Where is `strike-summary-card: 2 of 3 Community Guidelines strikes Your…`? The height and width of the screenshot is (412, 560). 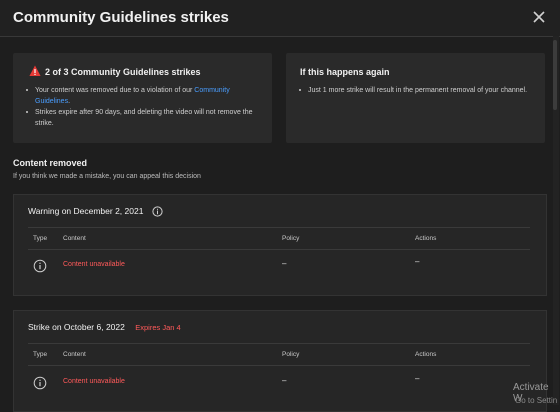
strike-summary-card: 2 of 3 Community Guidelines strikes Your… is located at coordinates (142, 98).